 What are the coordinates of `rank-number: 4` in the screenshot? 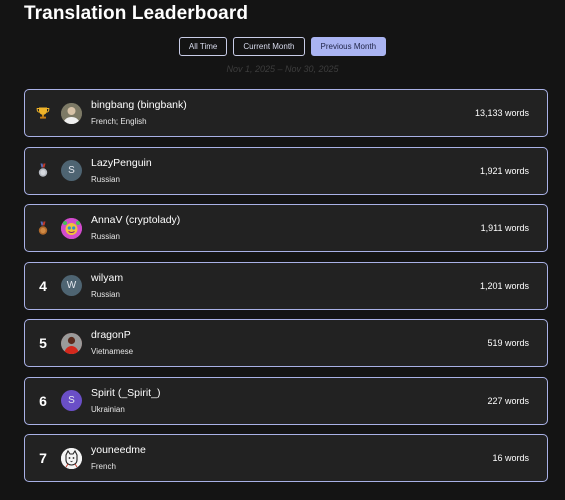 It's located at (43, 285).